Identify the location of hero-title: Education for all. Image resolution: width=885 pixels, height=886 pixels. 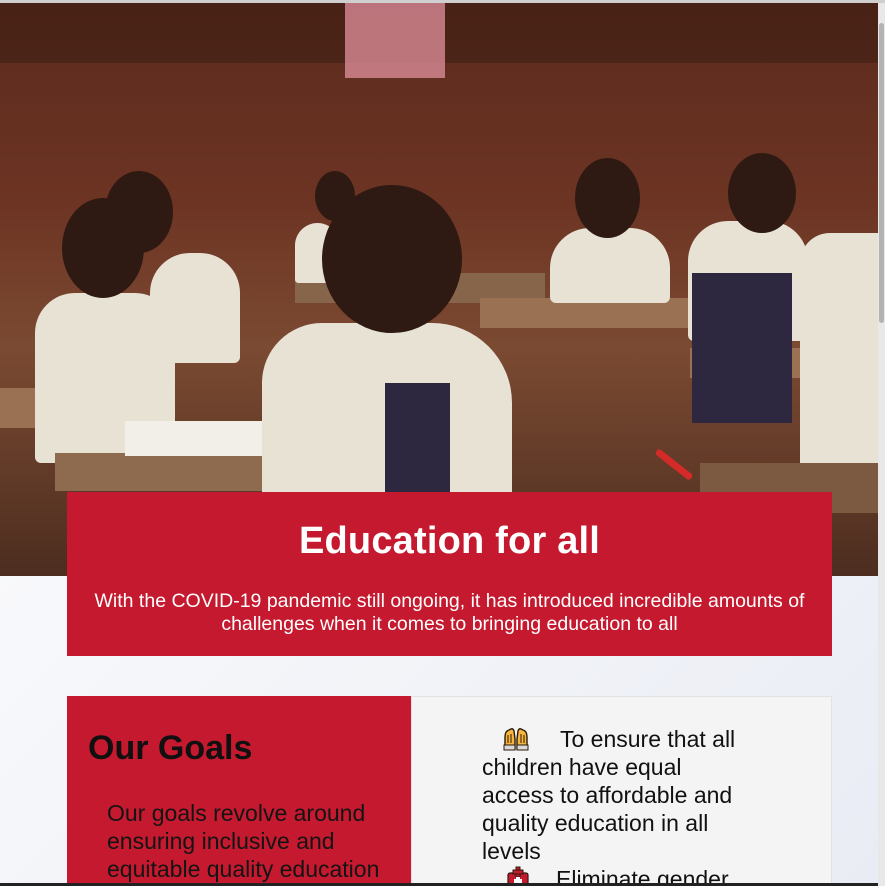
(449, 541).